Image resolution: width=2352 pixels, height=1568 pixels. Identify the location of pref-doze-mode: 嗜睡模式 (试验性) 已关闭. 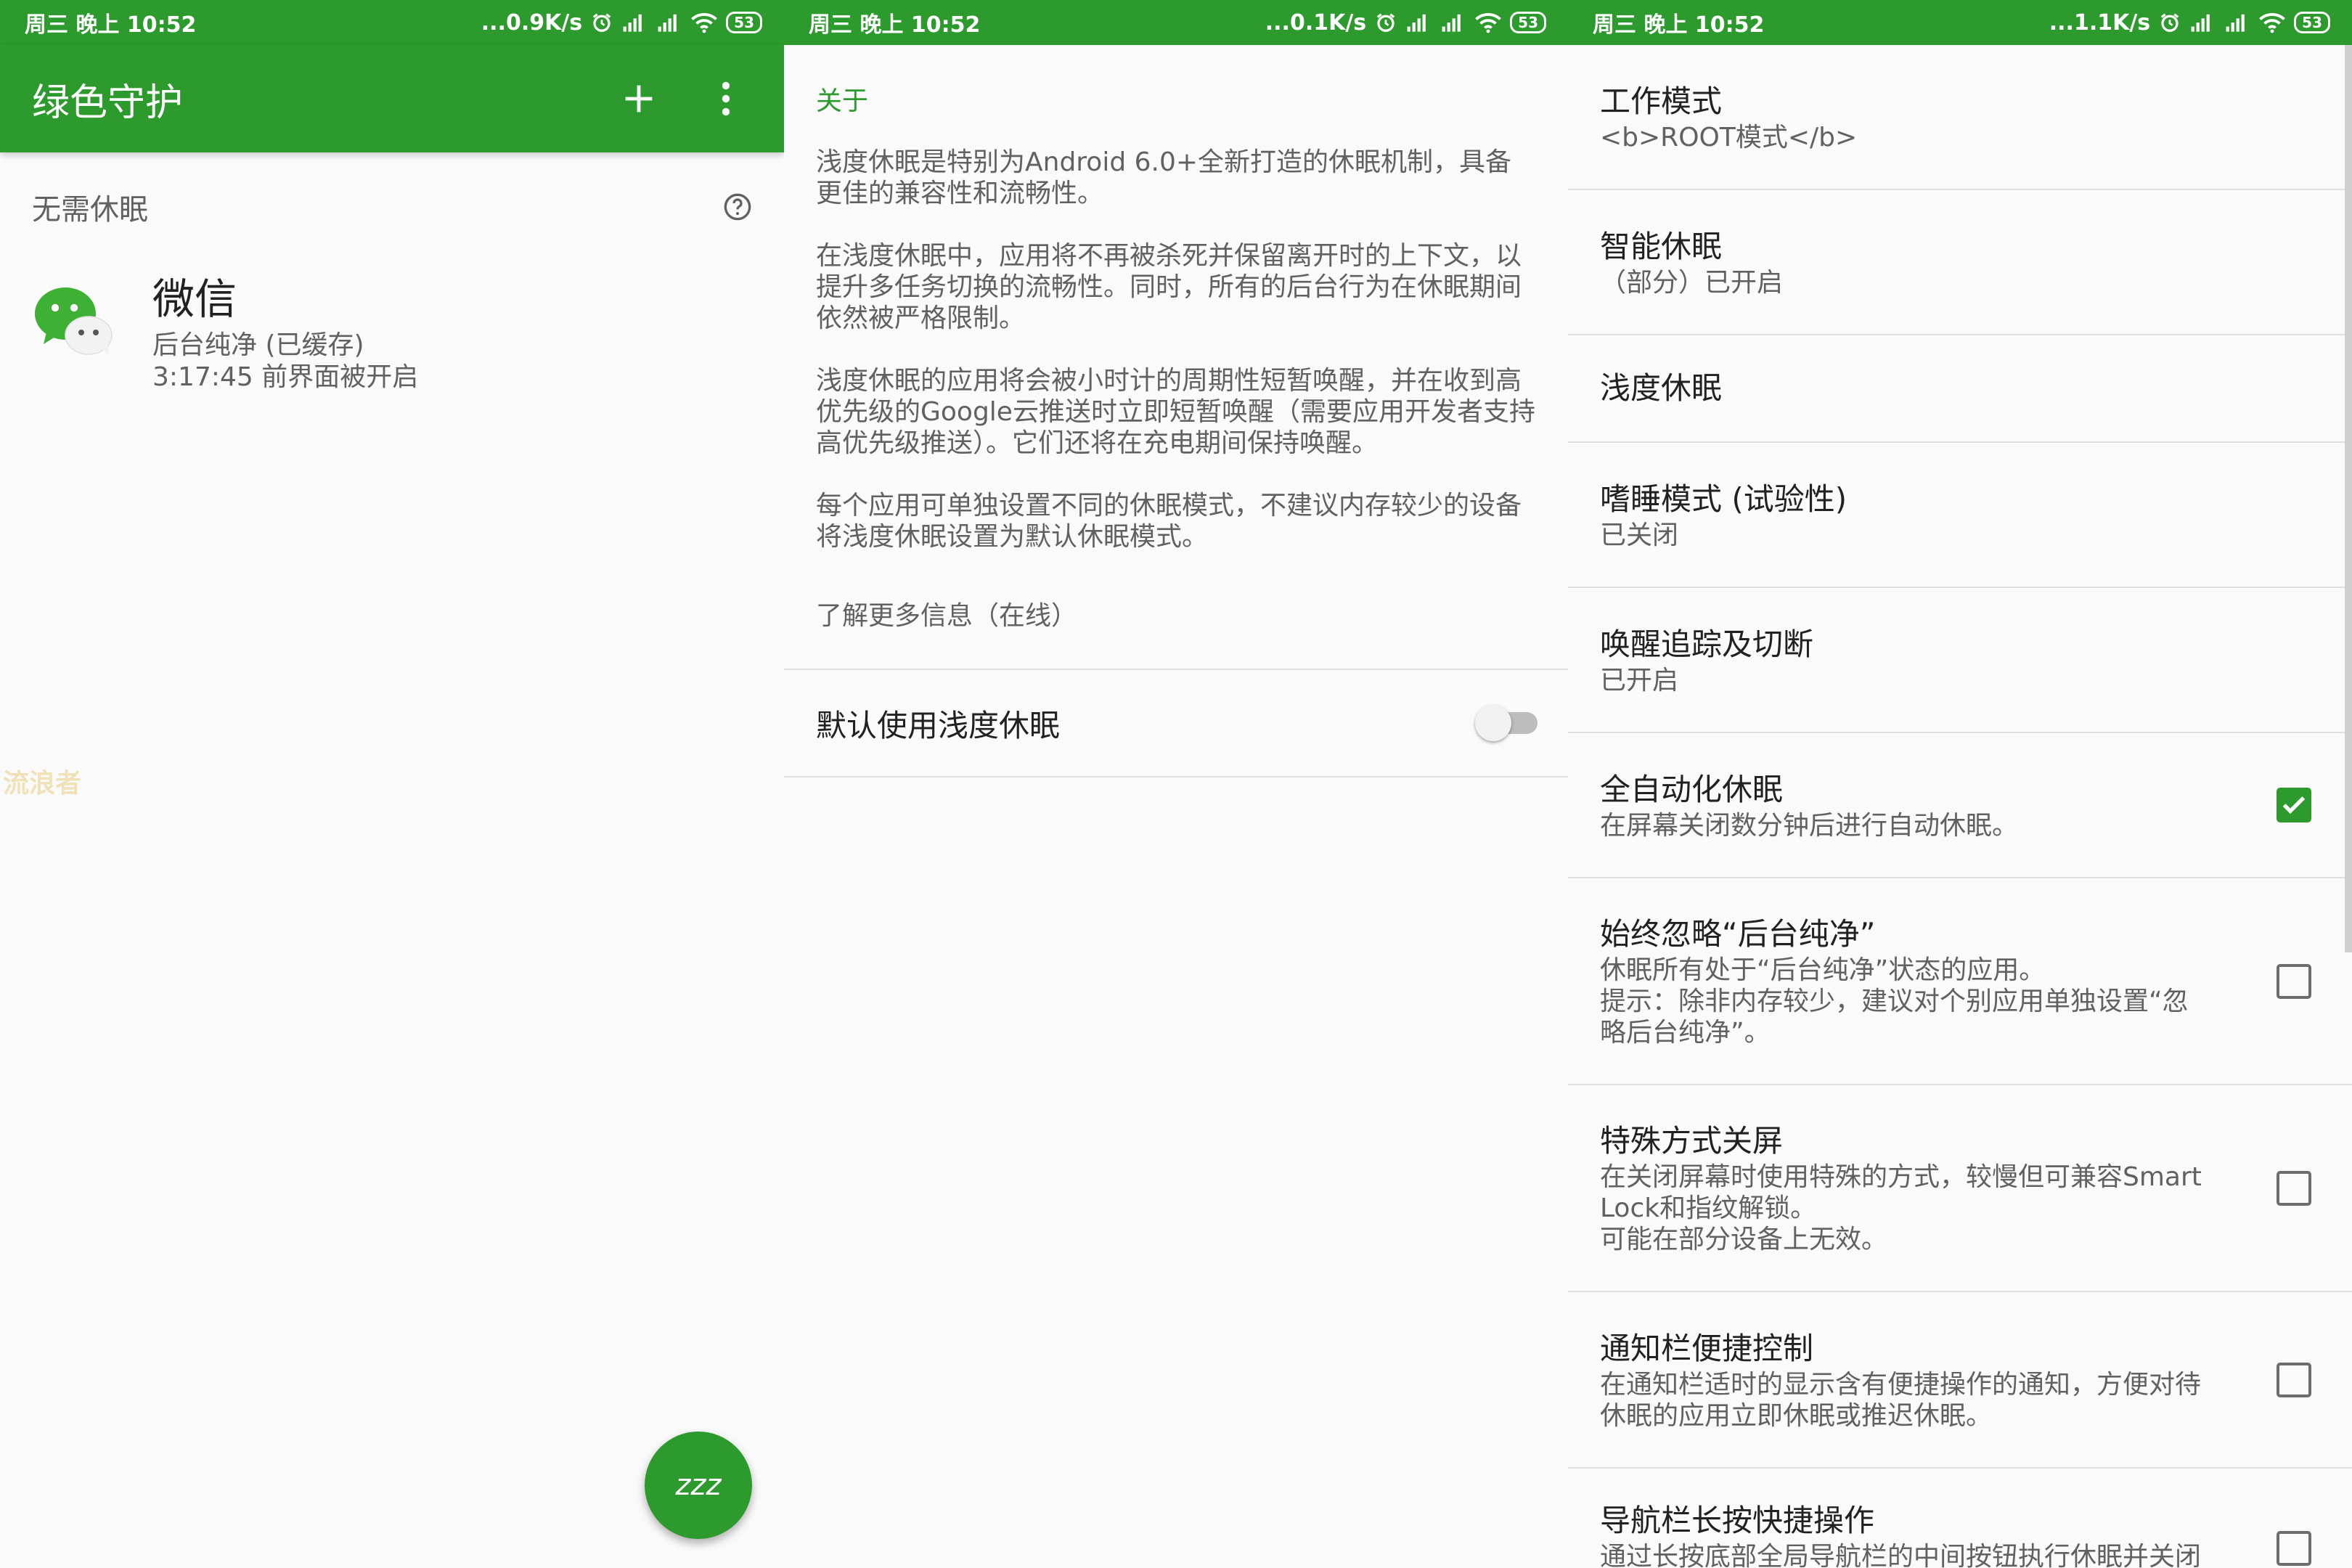
(1960, 515).